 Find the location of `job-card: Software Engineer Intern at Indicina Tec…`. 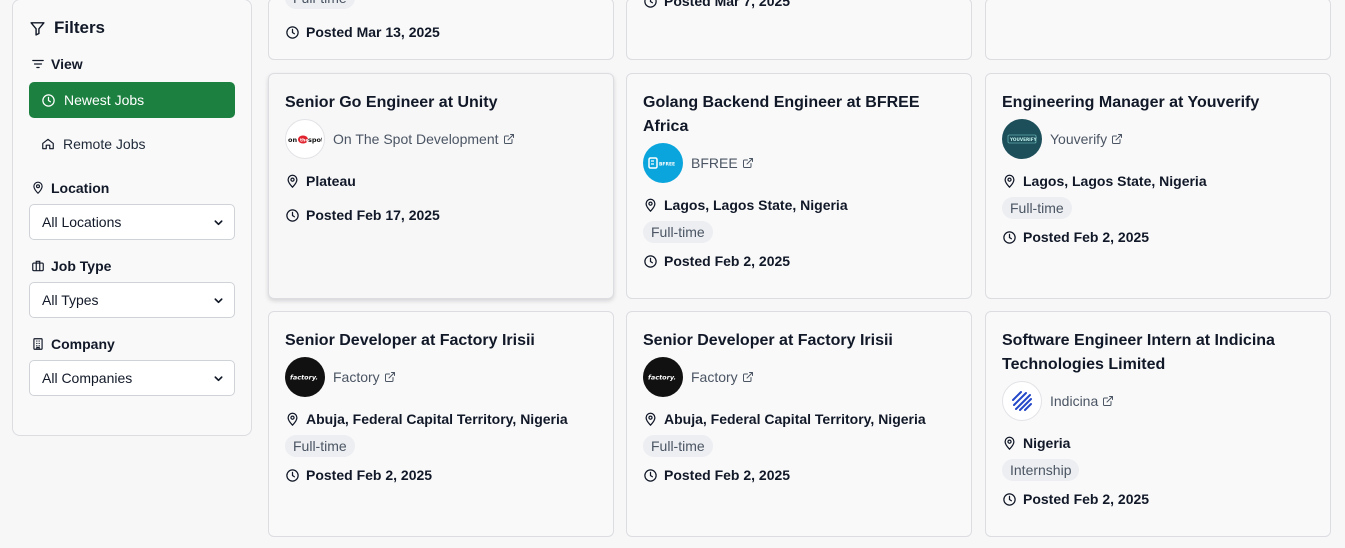

job-card: Software Engineer Intern at Indicina Tec… is located at coordinates (1158, 424).